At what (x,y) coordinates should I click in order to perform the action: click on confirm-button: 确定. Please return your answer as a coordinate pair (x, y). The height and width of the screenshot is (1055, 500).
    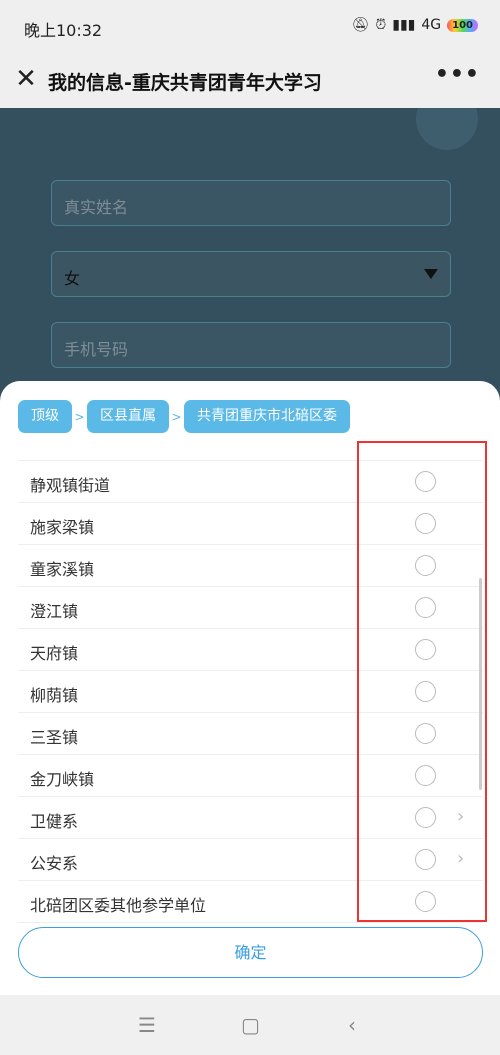
    Looking at the image, I should click on (250, 952).